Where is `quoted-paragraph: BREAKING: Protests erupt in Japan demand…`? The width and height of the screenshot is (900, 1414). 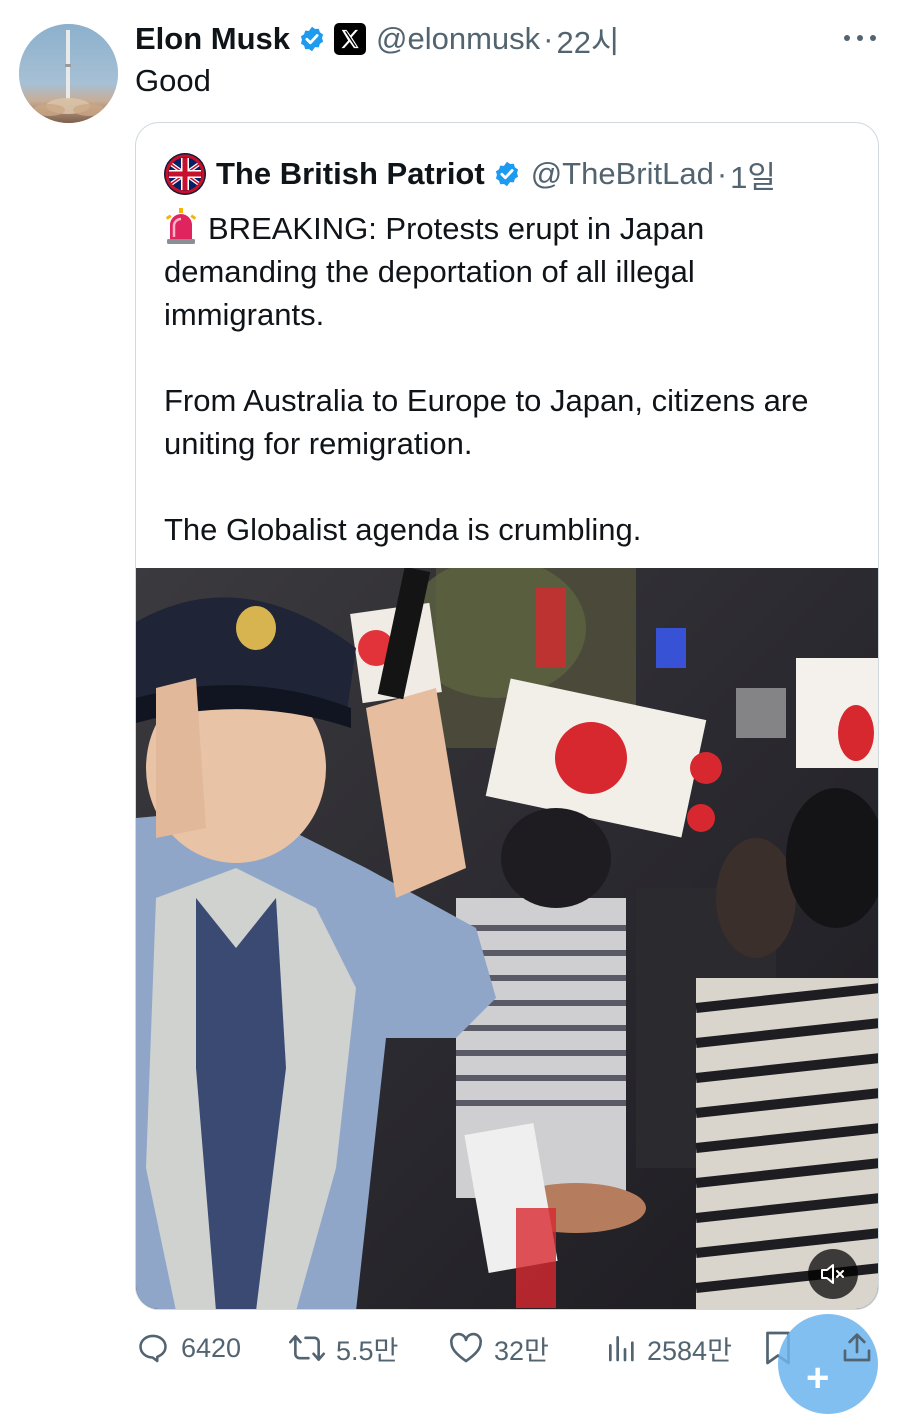
quoted-paragraph: BREAKING: Protests erupt in Japan demand… is located at coordinates (509, 271).